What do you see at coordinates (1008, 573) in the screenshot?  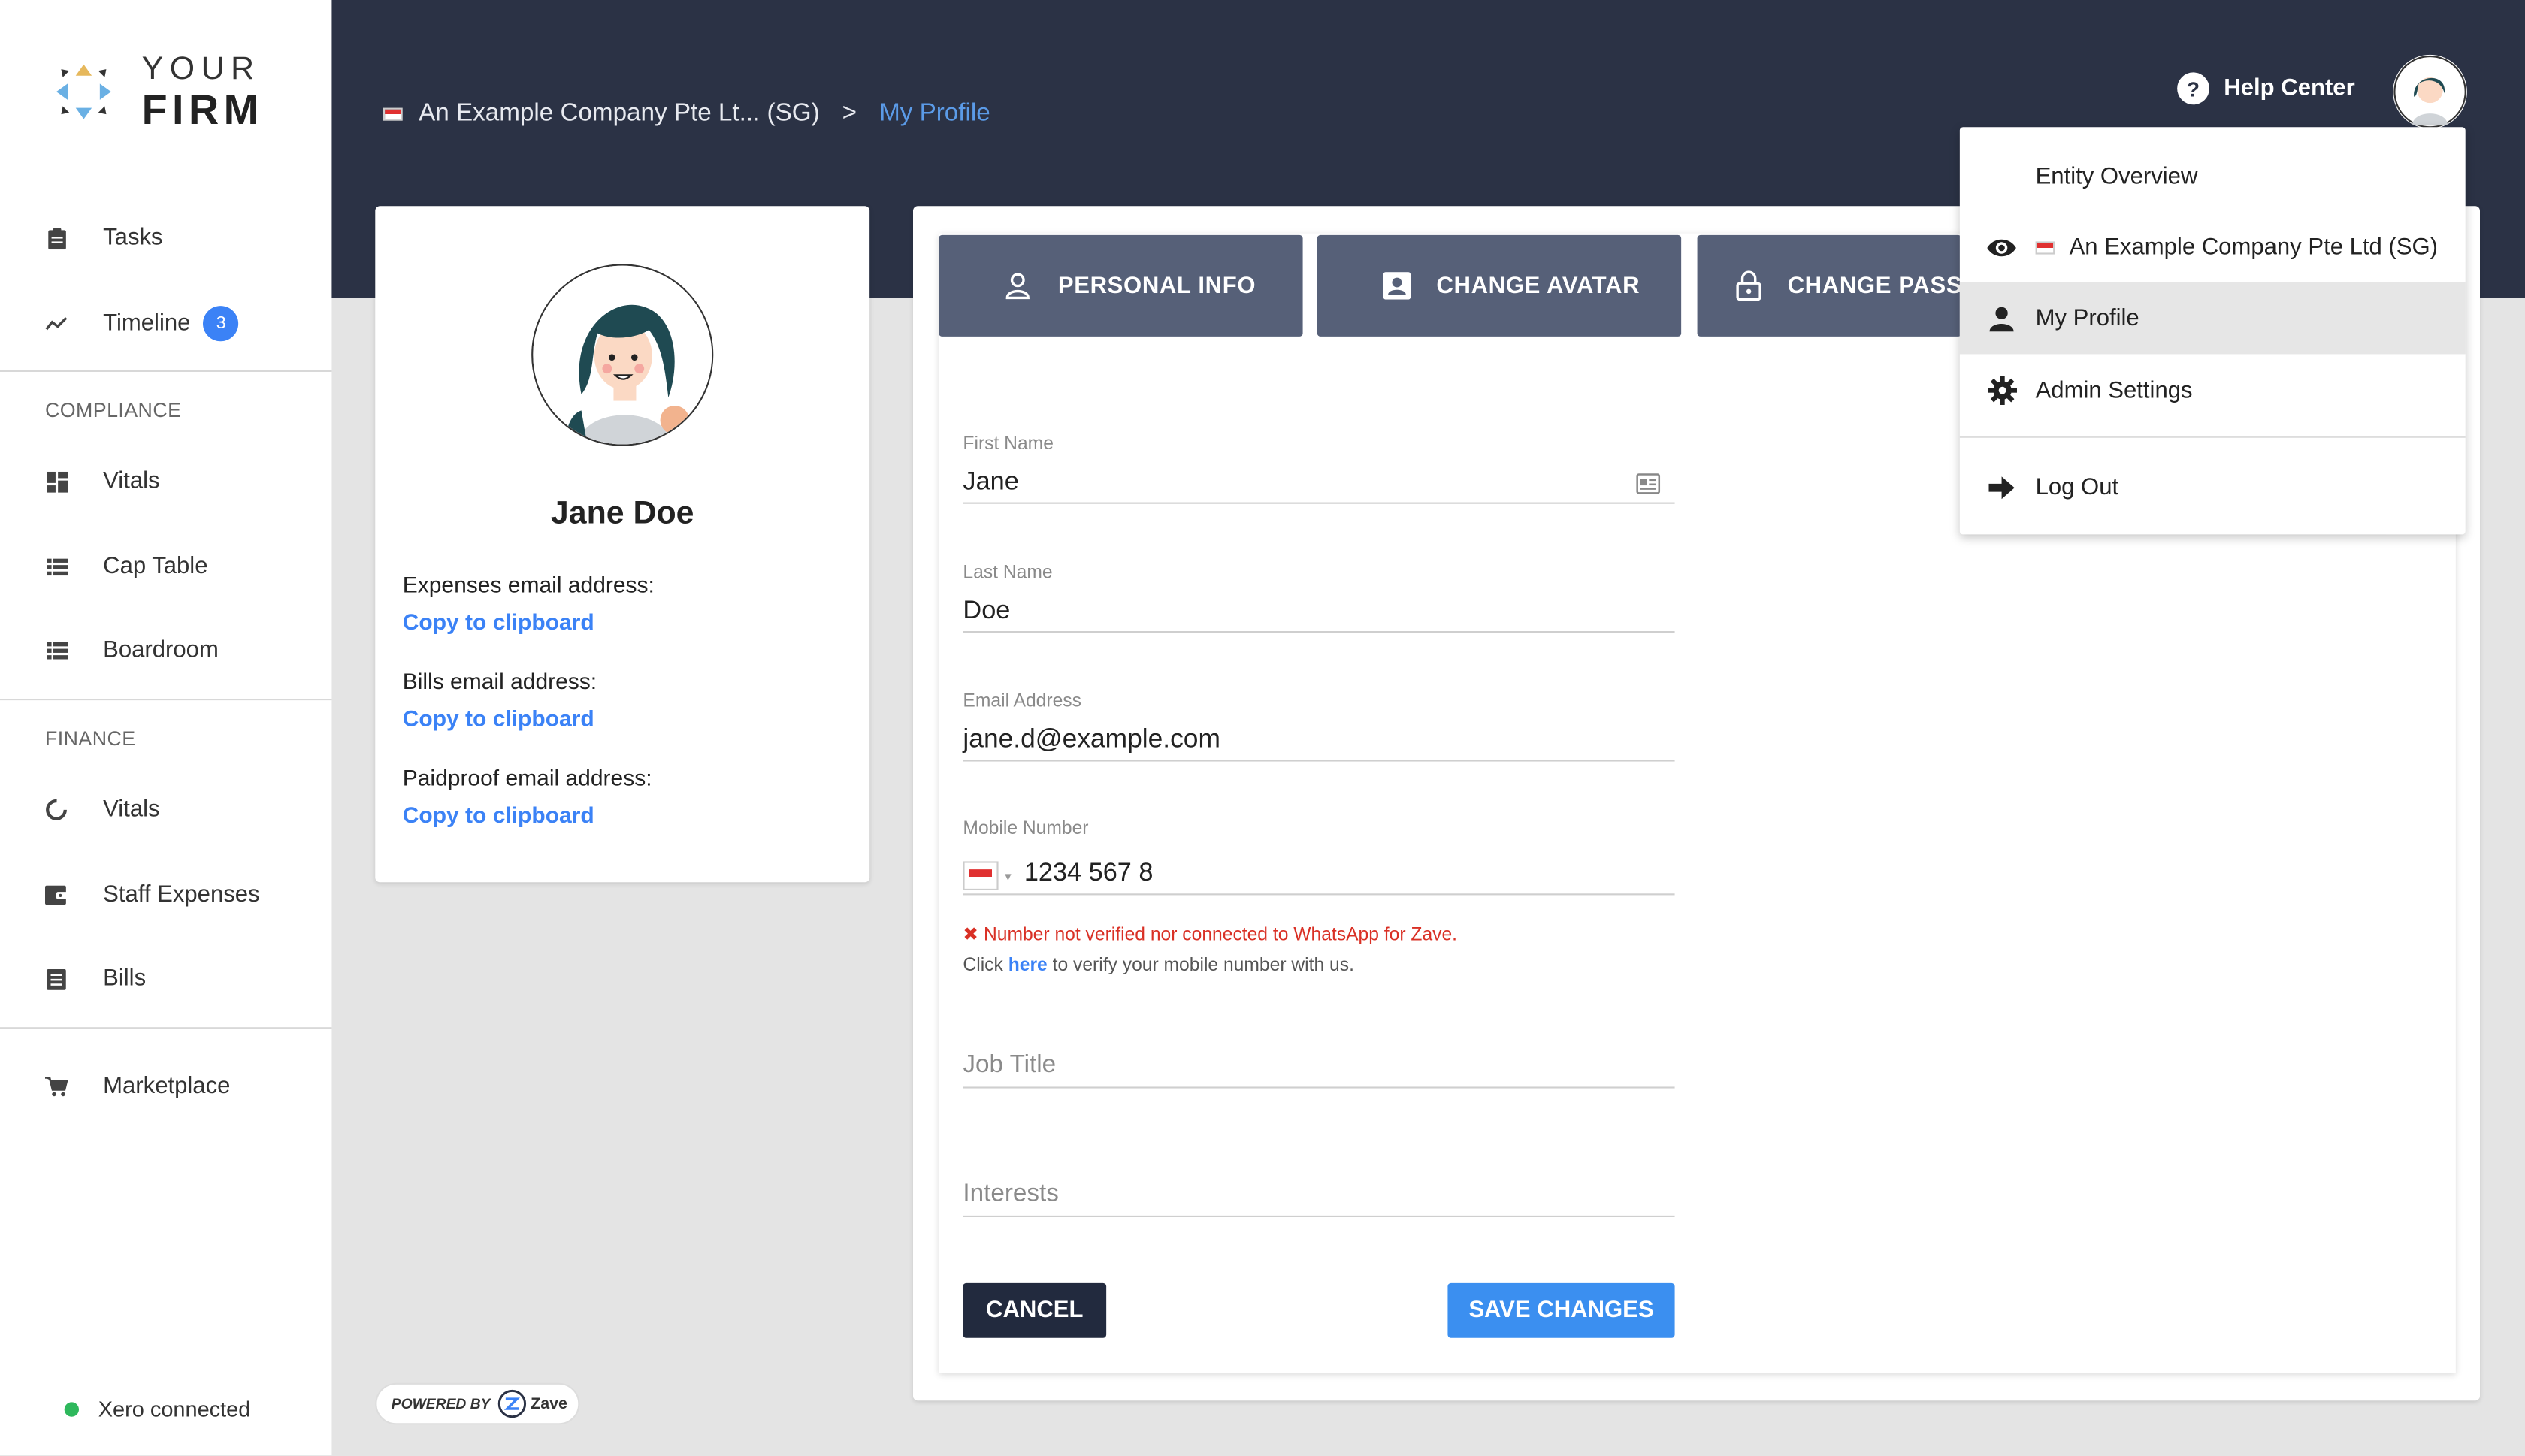 I see `last-name-label: Last Name` at bounding box center [1008, 573].